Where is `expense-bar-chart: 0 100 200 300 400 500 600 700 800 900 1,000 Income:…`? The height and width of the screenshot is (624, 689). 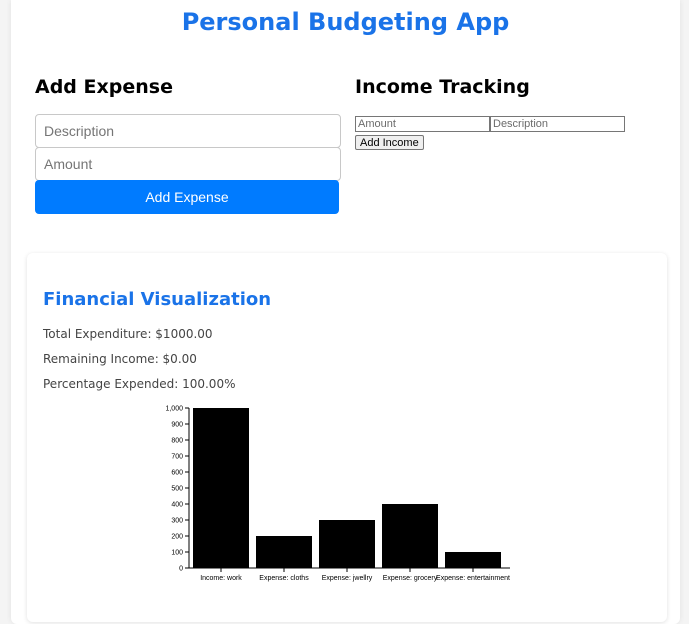 expense-bar-chart: 0 100 200 300 400 500 600 700 800 900 1,000 Income:… is located at coordinates (337, 494).